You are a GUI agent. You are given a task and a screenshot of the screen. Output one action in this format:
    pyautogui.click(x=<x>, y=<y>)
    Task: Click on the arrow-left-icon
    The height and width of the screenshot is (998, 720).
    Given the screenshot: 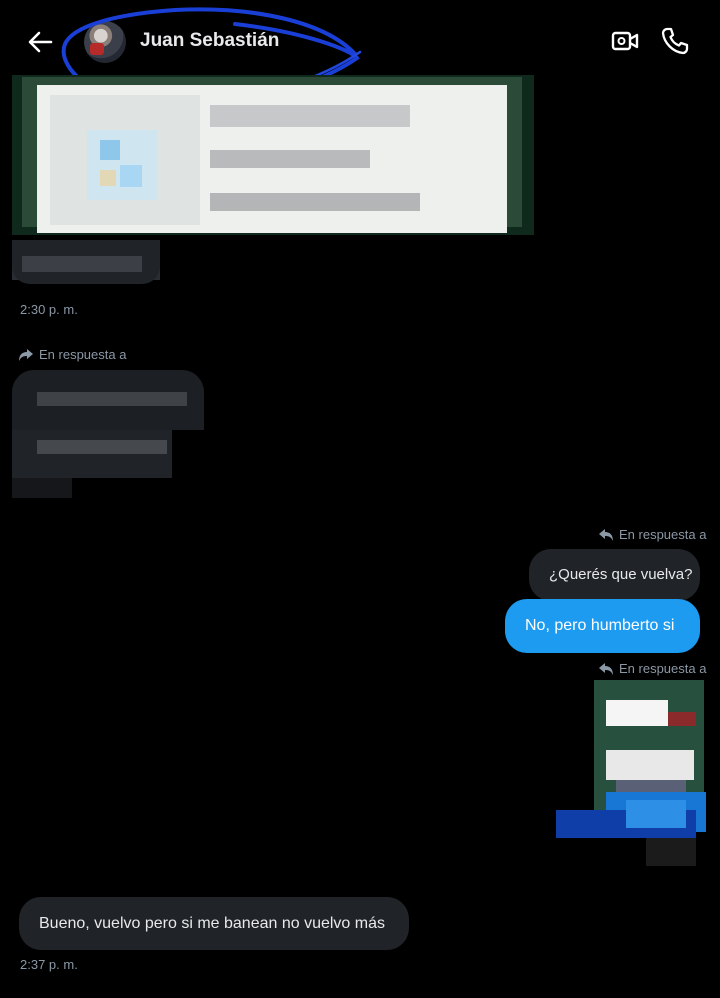 What is the action you would take?
    pyautogui.click(x=40, y=42)
    